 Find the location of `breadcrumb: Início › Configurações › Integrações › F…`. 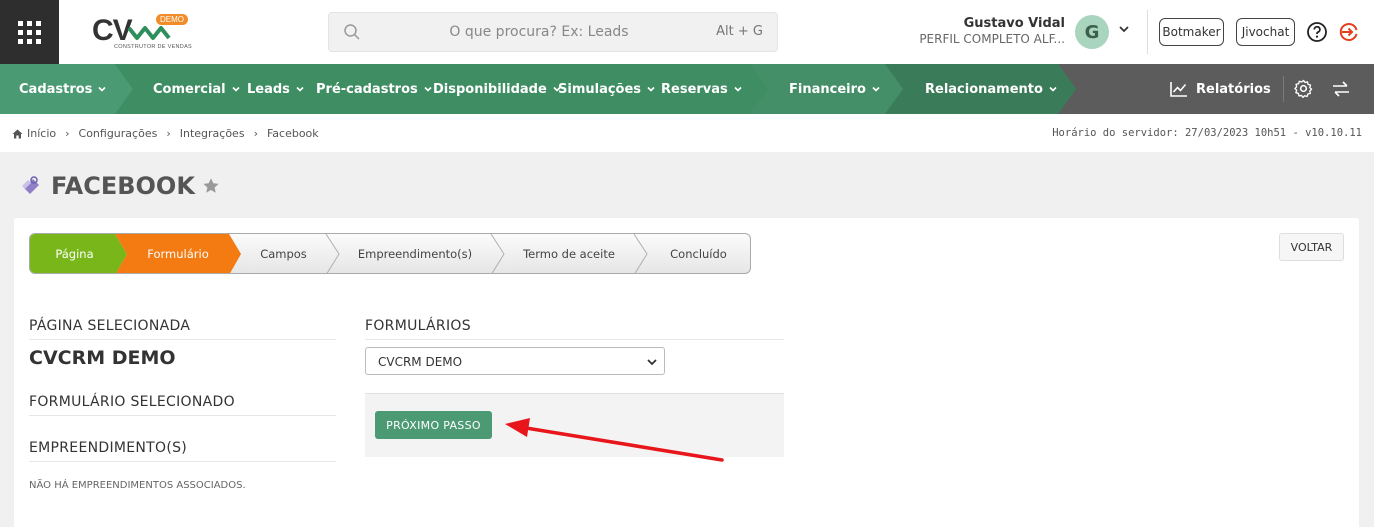

breadcrumb: Início › Configurações › Integrações › F… is located at coordinates (165, 133).